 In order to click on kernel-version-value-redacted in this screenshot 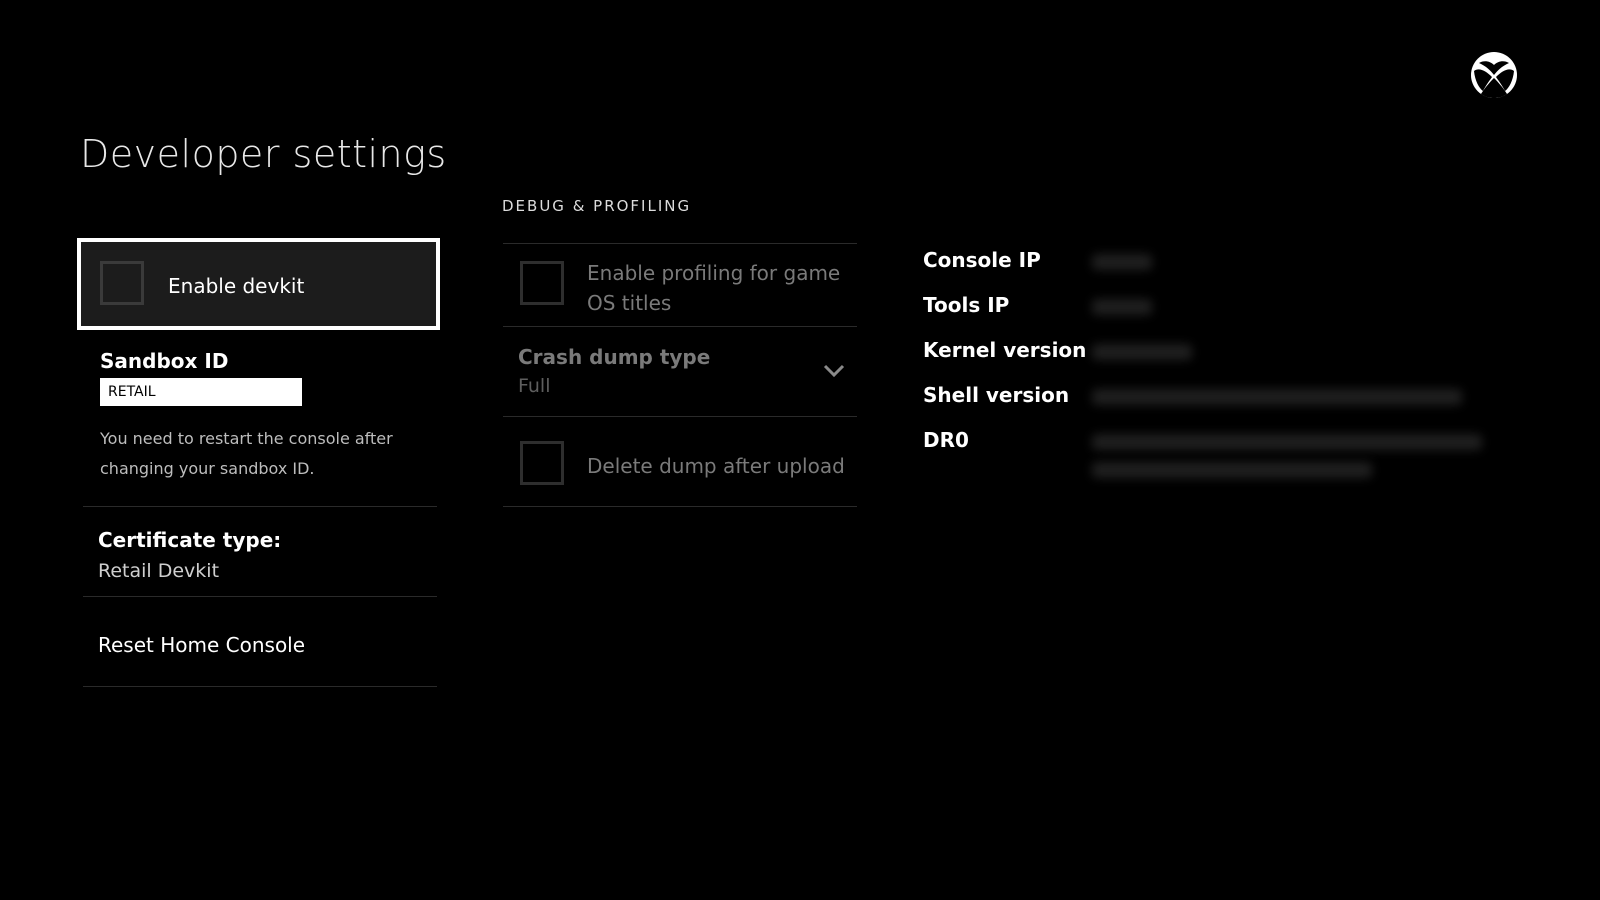, I will do `click(1142, 352)`.